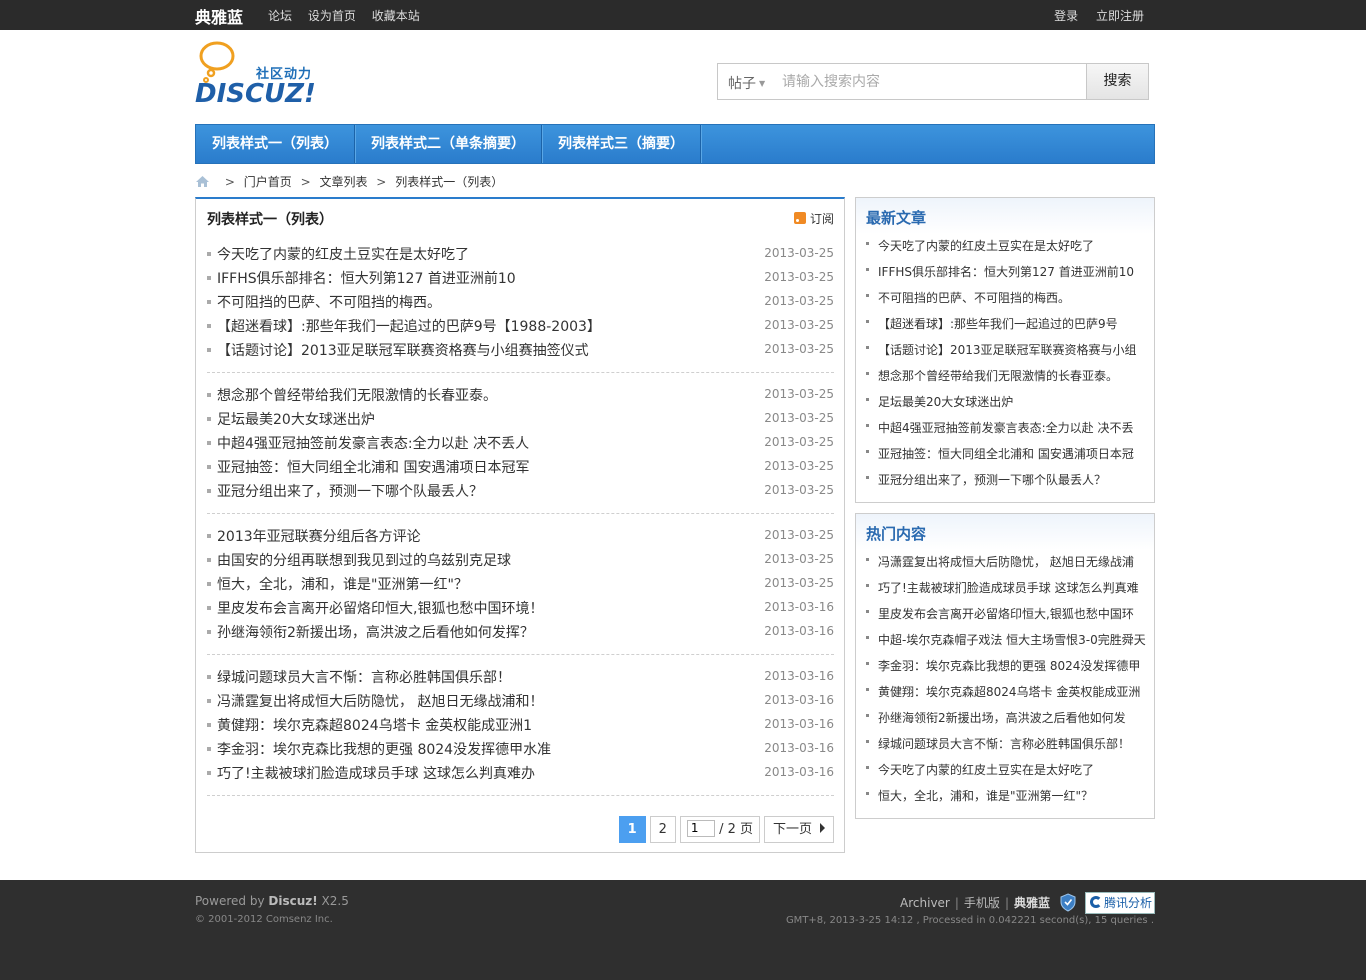 The image size is (1366, 980). I want to click on search-input, so click(932, 82).